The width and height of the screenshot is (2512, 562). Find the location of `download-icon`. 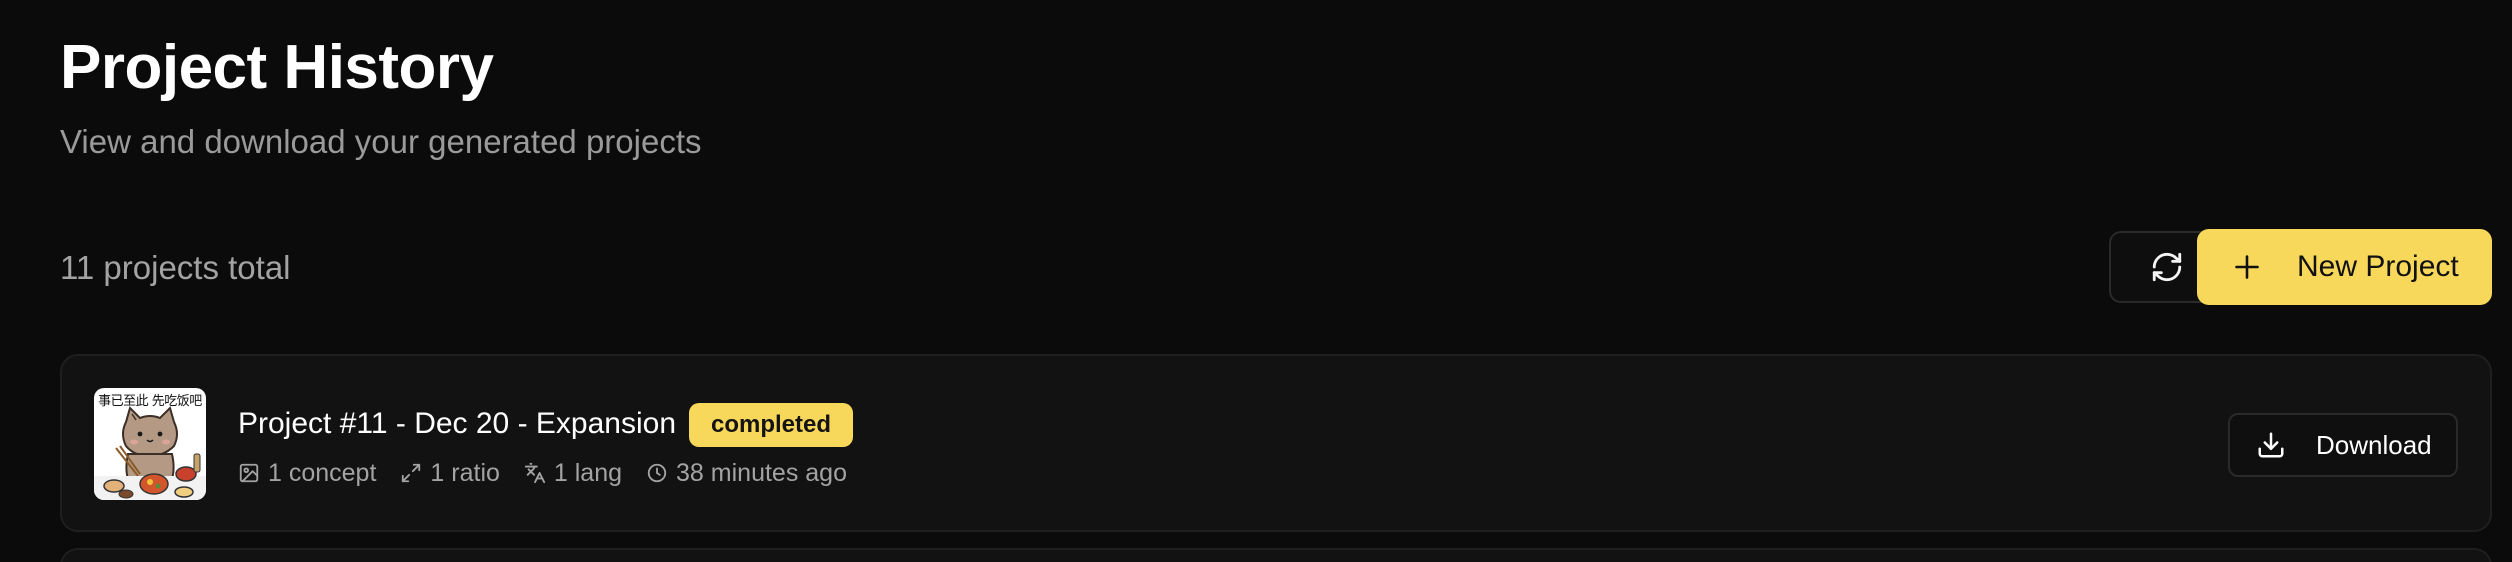

download-icon is located at coordinates (2271, 445).